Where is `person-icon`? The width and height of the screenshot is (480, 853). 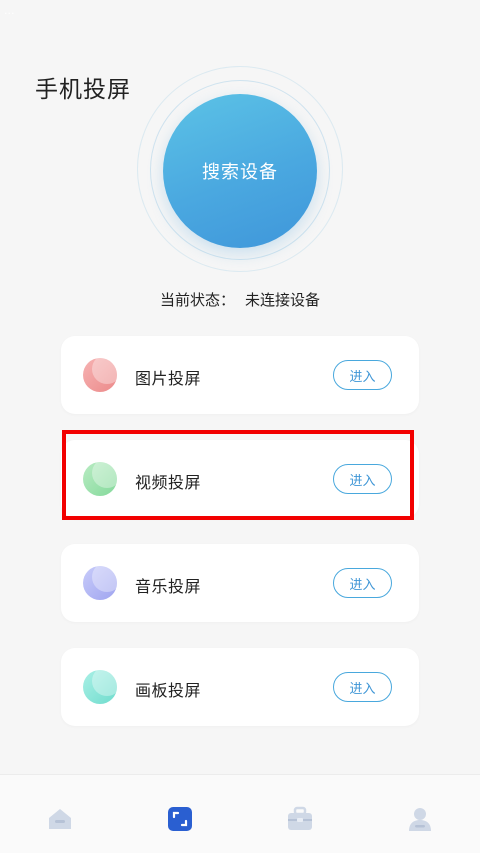
person-icon is located at coordinates (420, 819).